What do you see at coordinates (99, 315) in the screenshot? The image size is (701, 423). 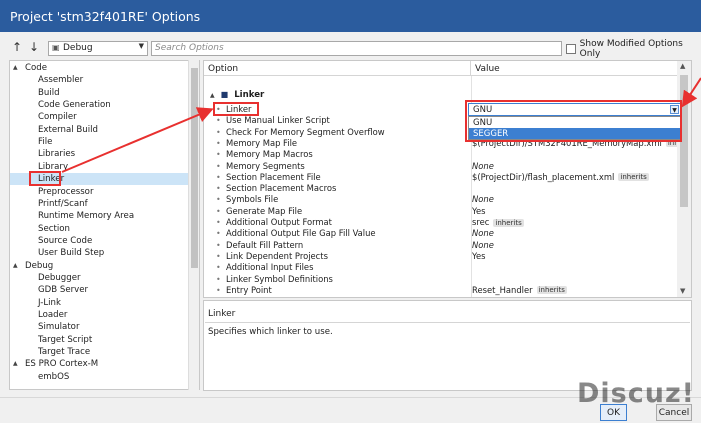 I see `tree-item: Loader` at bounding box center [99, 315].